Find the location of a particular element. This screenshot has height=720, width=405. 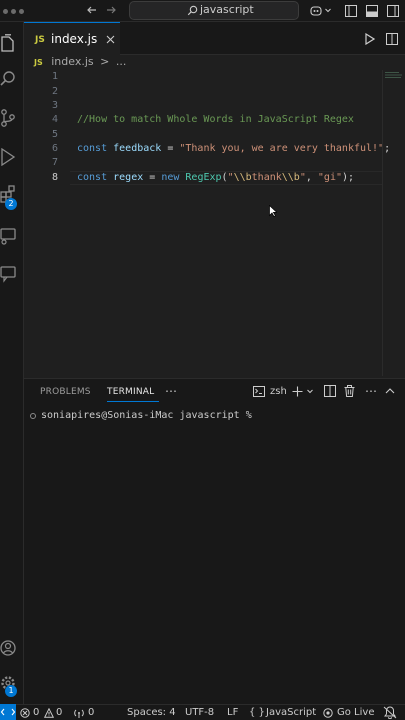

line-number-active: 8 is located at coordinates (54, 177).